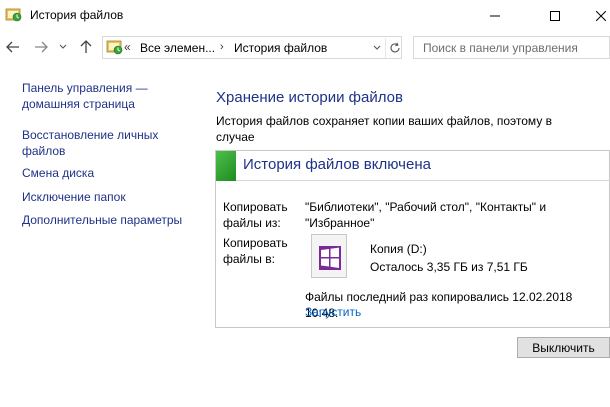 Image resolution: width=610 pixels, height=407 pixels. What do you see at coordinates (398, 249) in the screenshot?
I see `drive-name: Копия (D:)` at bounding box center [398, 249].